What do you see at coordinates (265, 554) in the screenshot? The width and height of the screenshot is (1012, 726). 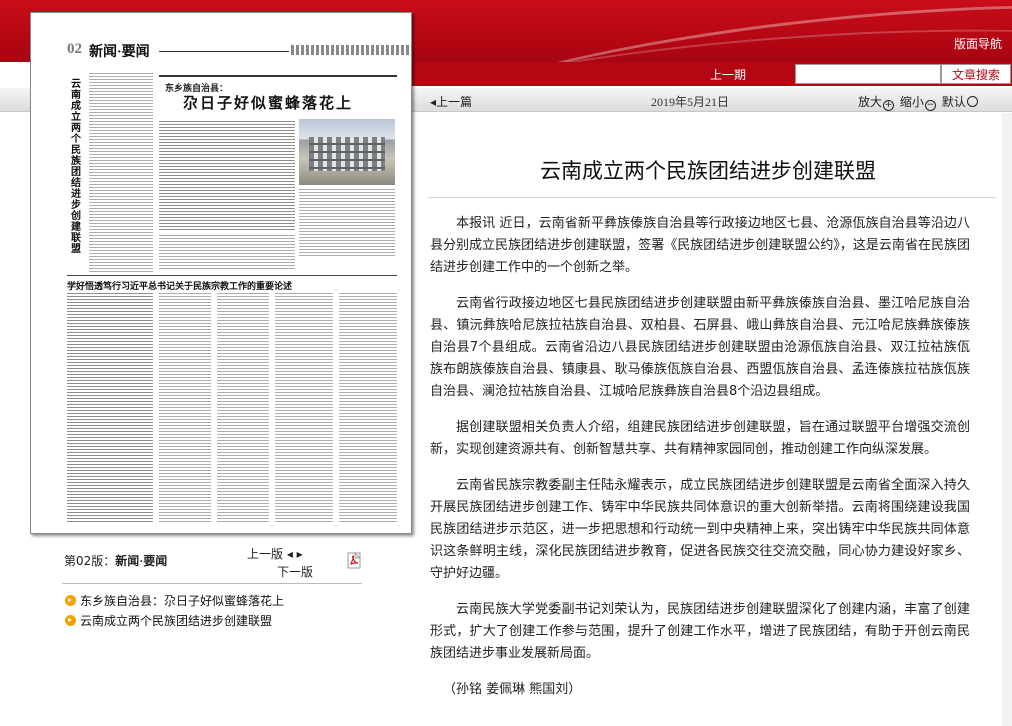 I see `prev-page-label: 上一版` at bounding box center [265, 554].